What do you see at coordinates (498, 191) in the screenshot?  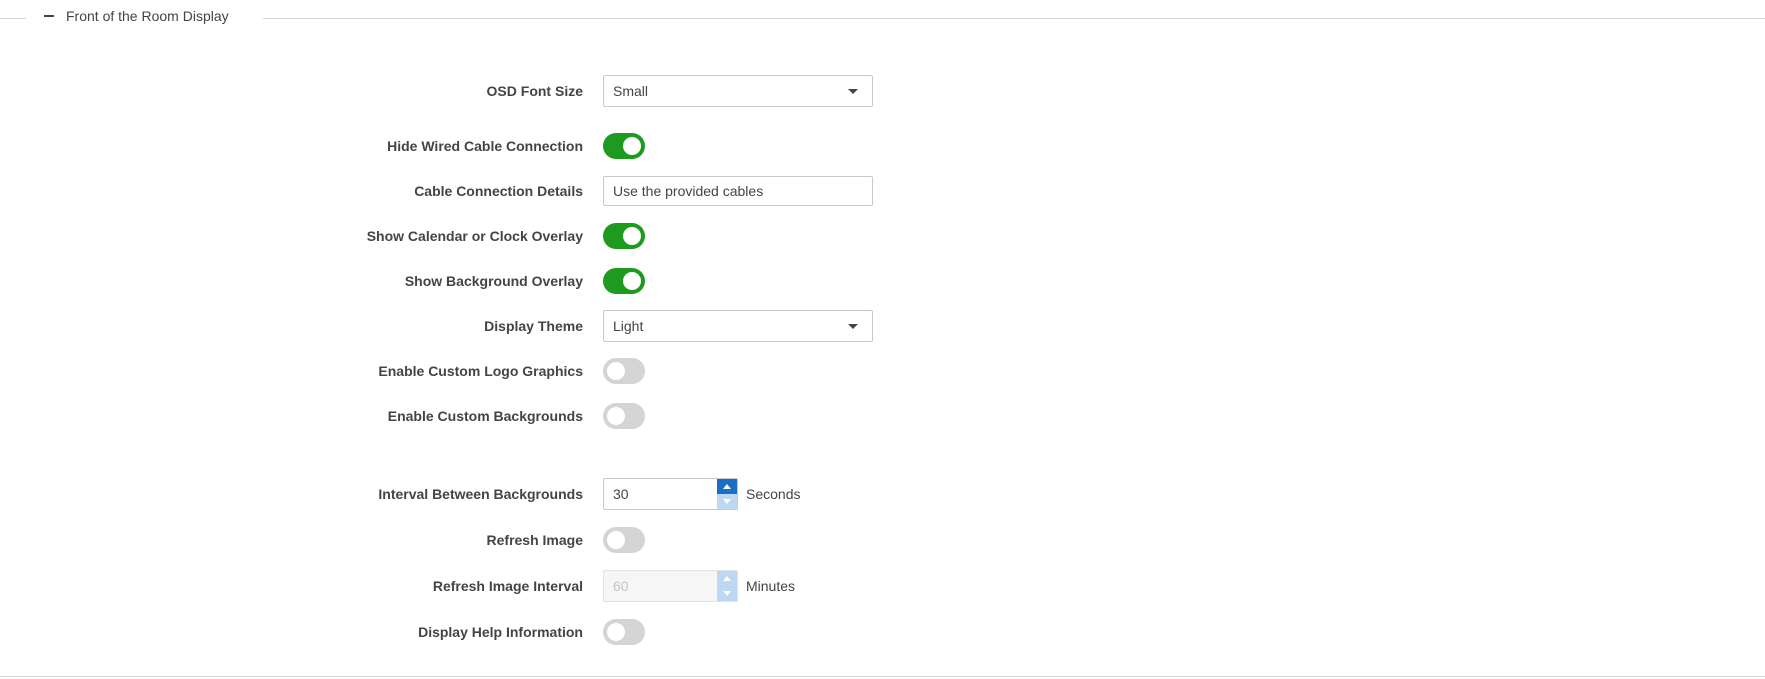 I see `cable-connection-details-label: Cable Connection Details` at bounding box center [498, 191].